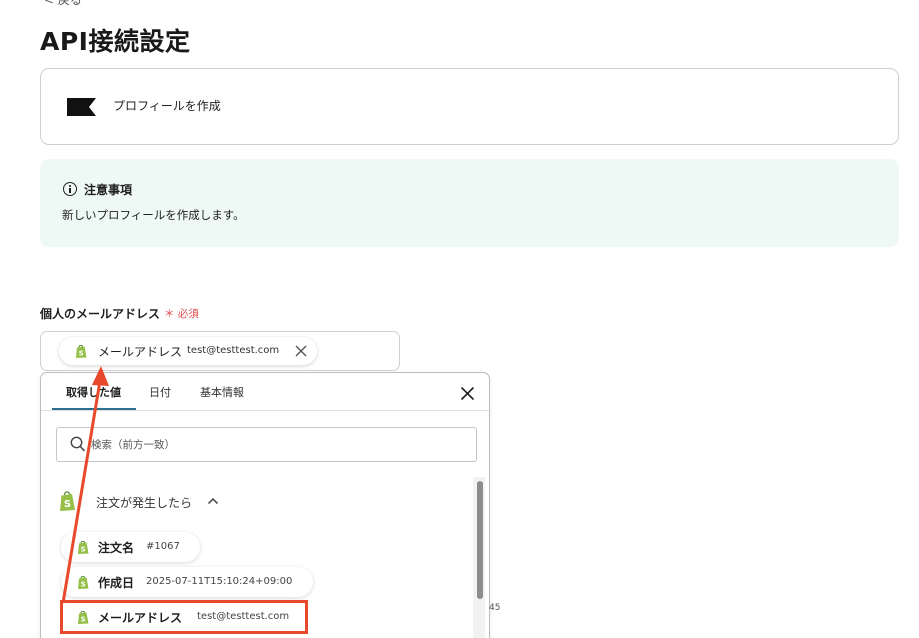 This screenshot has height=638, width=919. I want to click on email-token-chip: S メールアドレス test@testtest.com, so click(188, 351).